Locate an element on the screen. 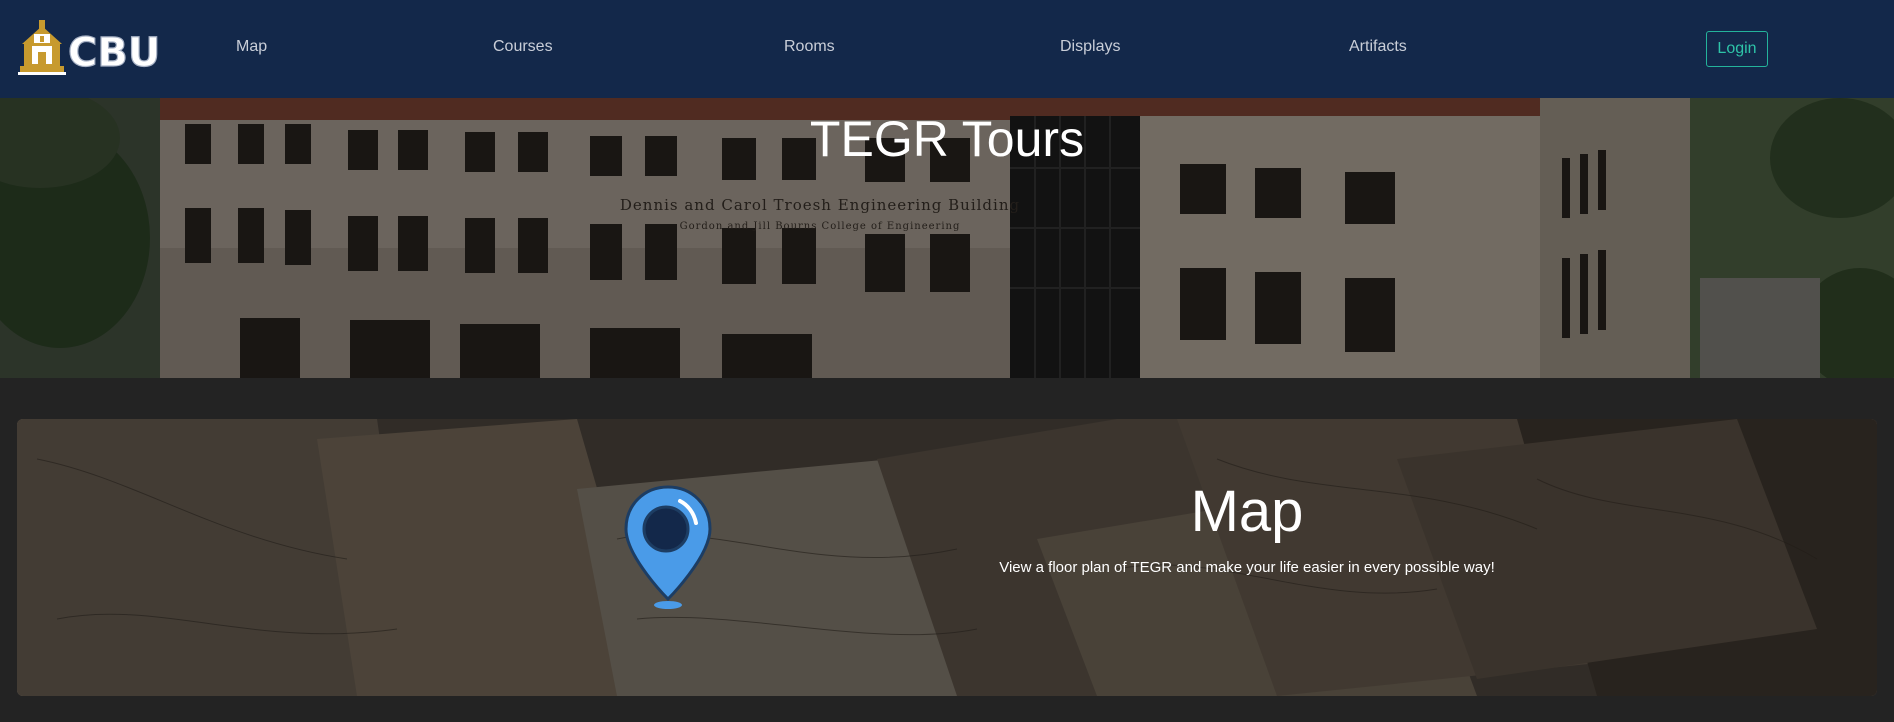  page-title: TEGR Tours is located at coordinates (947, 139).